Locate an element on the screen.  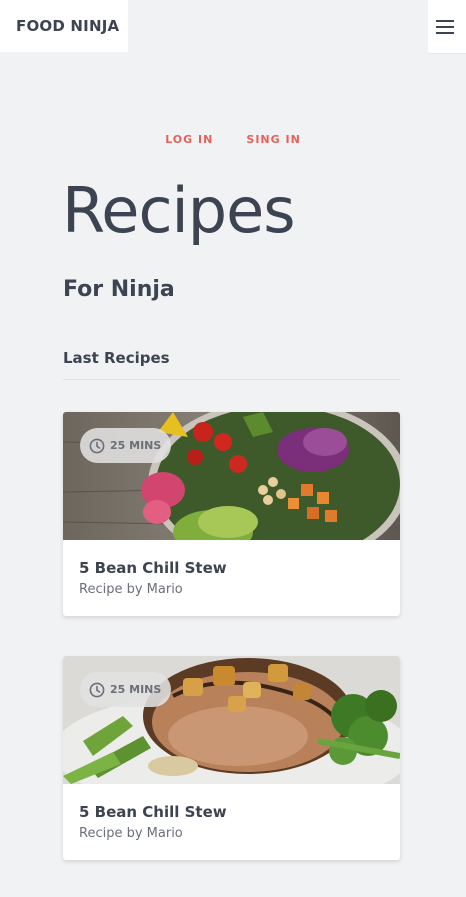
login-link: LOG IN is located at coordinates (189, 139).